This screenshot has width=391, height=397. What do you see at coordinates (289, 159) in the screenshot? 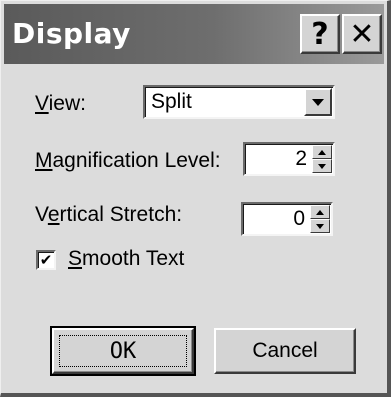
I see `magnification-spinner: 2` at bounding box center [289, 159].